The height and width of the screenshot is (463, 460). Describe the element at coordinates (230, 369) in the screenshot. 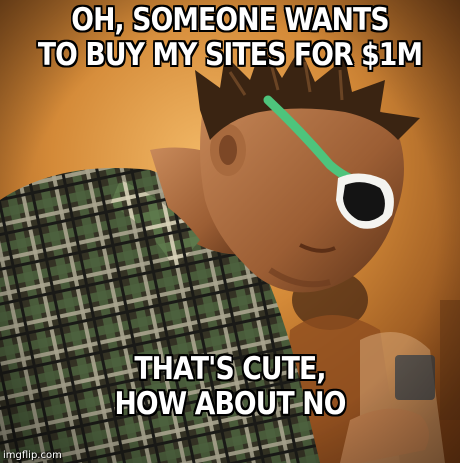

I see `bottom-caption-line-1: THAT'S CUTE,` at that location.